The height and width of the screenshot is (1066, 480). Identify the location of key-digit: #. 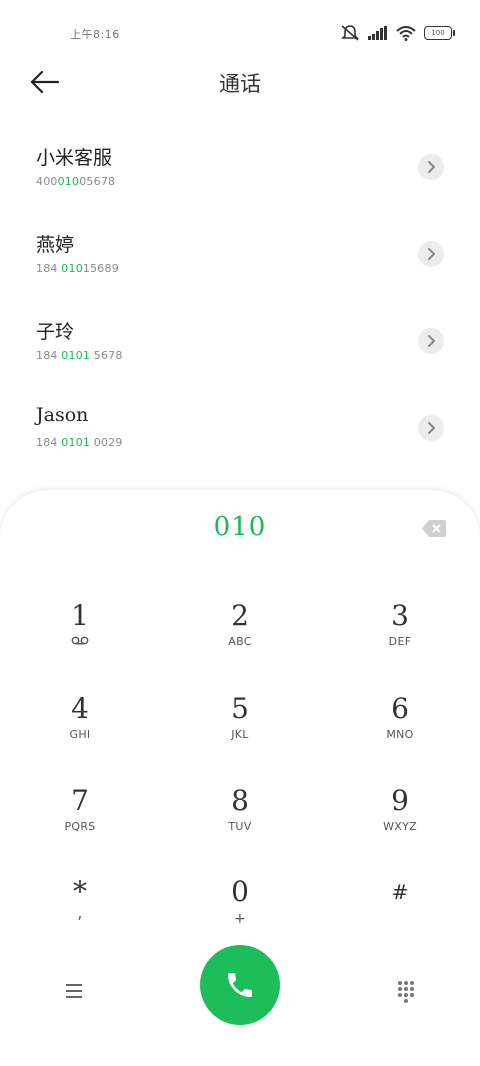
(400, 892).